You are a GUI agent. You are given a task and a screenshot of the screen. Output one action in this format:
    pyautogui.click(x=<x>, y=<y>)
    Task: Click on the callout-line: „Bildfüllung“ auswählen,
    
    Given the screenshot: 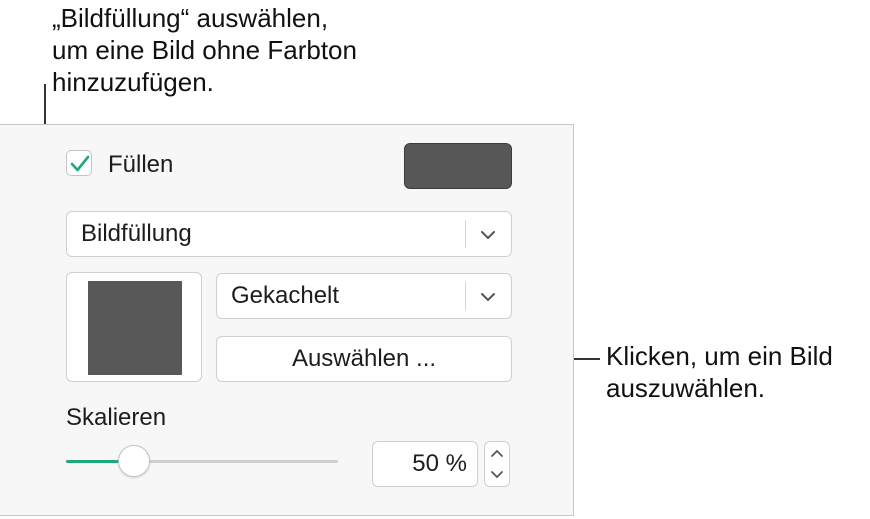 What is the action you would take?
    pyautogui.click(x=190, y=18)
    